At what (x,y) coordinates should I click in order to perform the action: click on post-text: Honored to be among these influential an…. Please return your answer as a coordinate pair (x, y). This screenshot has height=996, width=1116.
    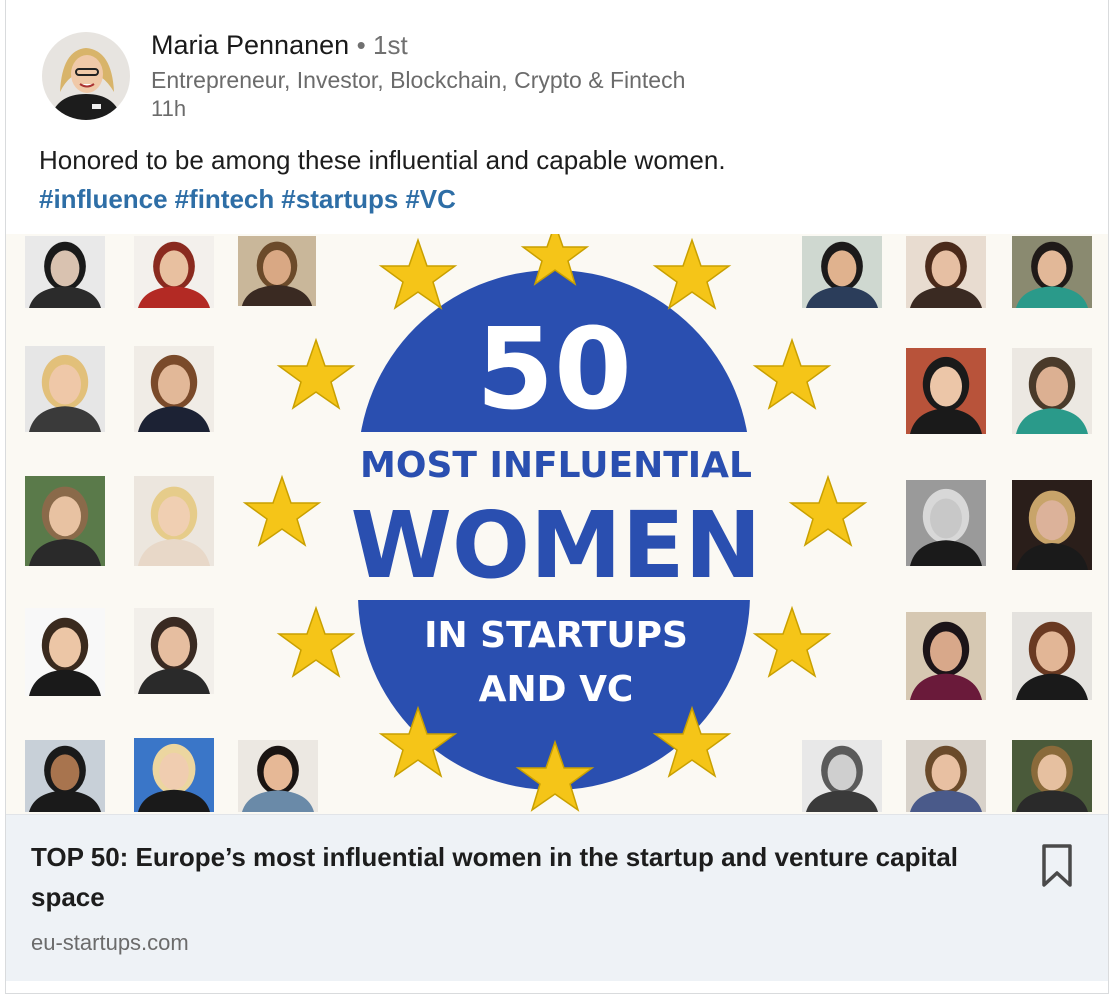
    Looking at the image, I should click on (382, 160).